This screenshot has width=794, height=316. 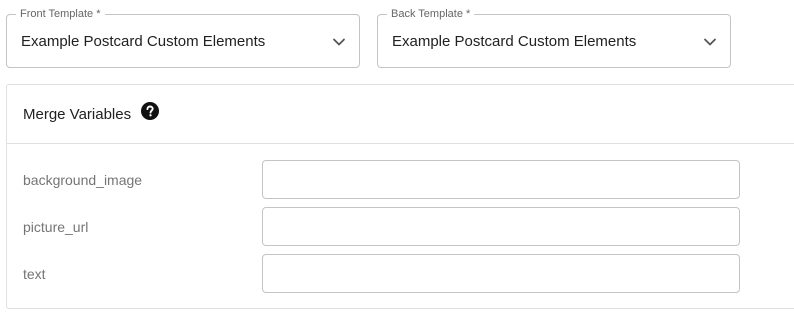 What do you see at coordinates (514, 41) in the screenshot?
I see `back-template-value: Example Postcard Custom Elements` at bounding box center [514, 41].